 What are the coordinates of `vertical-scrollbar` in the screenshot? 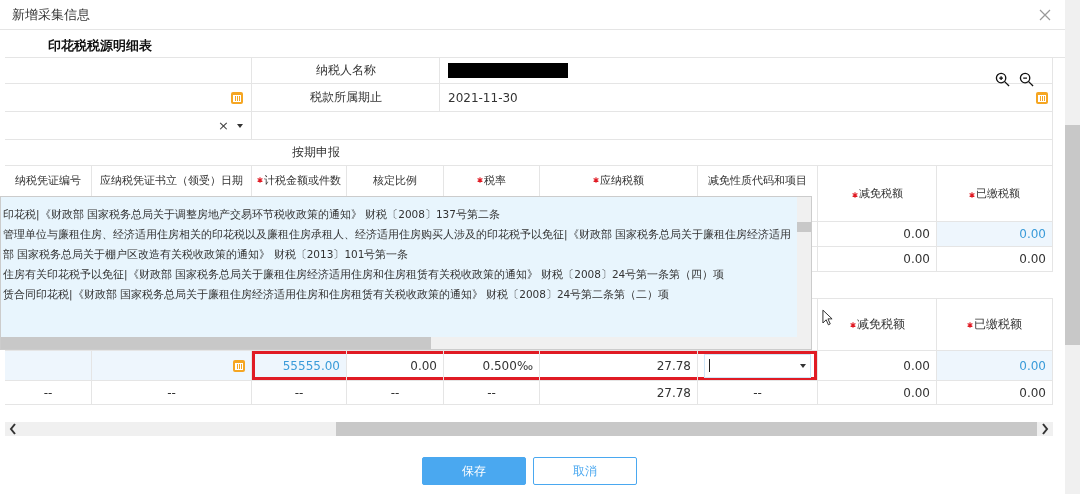 It's located at (1072, 247).